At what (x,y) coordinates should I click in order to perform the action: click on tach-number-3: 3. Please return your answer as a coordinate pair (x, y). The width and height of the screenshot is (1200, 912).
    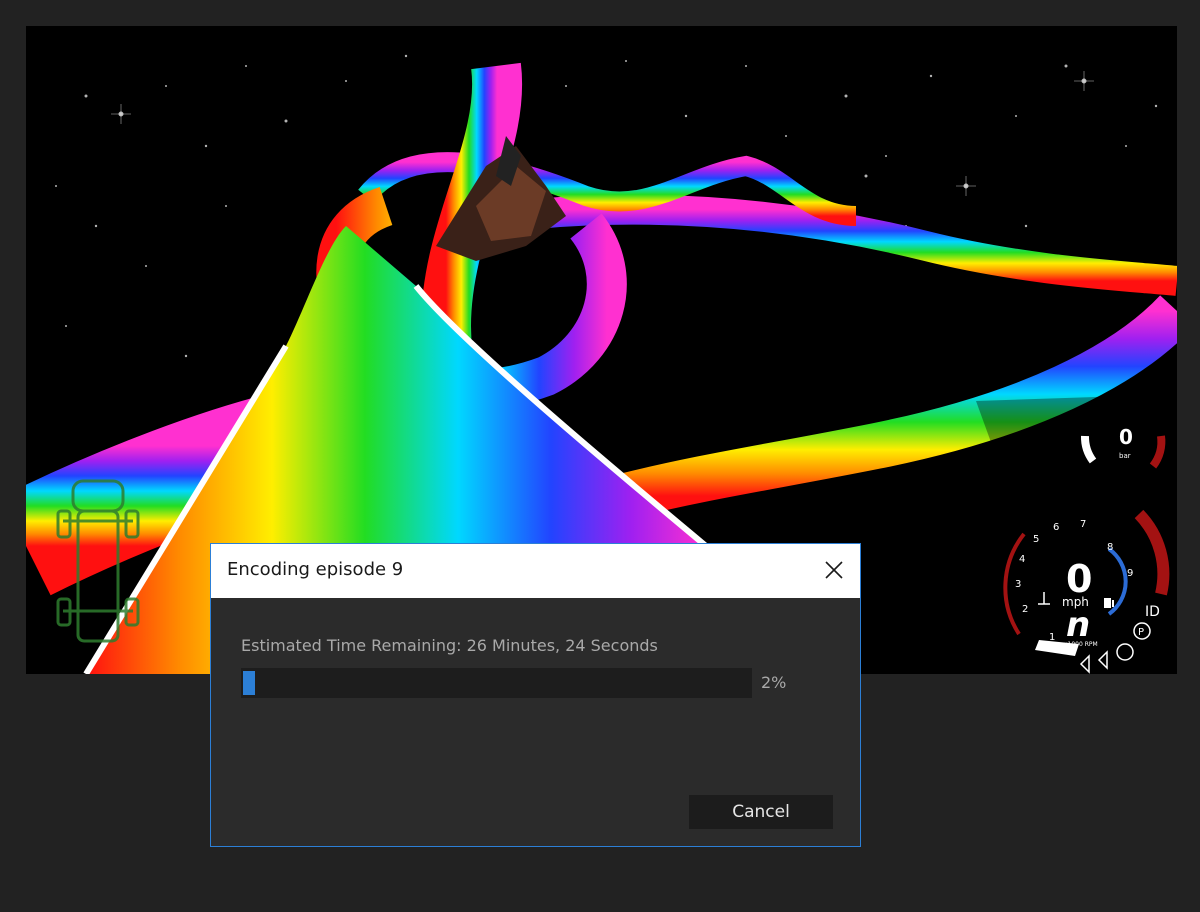
    Looking at the image, I should click on (1018, 584).